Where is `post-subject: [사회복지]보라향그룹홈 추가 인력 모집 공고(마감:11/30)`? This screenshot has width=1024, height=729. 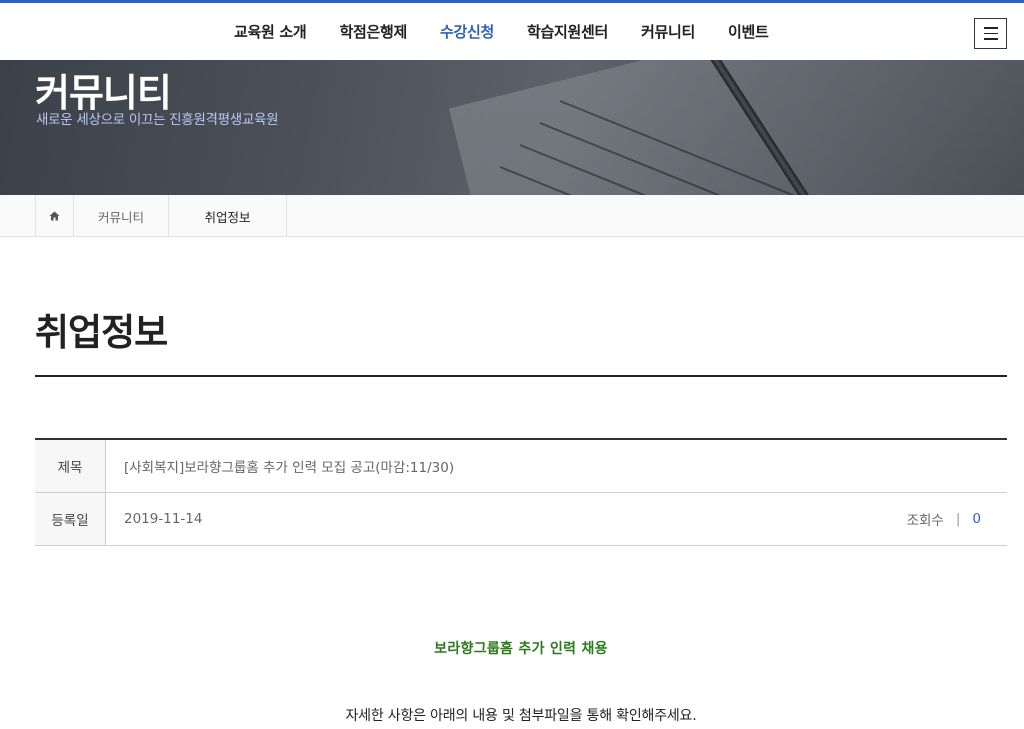 post-subject: [사회복지]보라향그룹홈 추가 인력 모집 공고(마감:11/30) is located at coordinates (289, 468).